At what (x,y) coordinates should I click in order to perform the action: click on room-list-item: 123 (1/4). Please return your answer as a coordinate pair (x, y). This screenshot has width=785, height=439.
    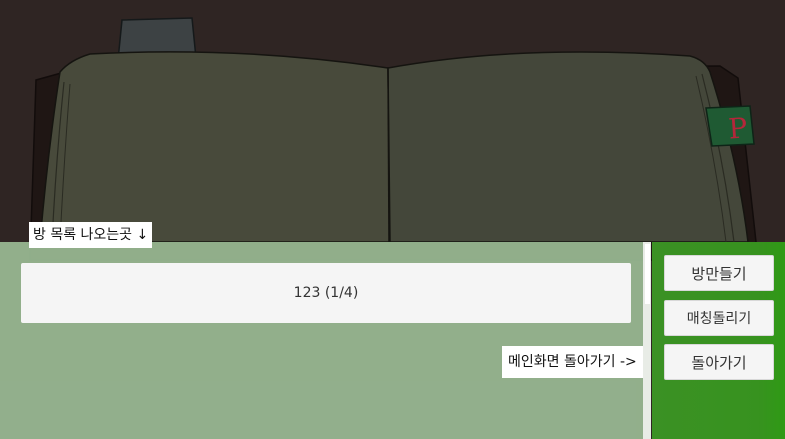
    Looking at the image, I should click on (326, 293).